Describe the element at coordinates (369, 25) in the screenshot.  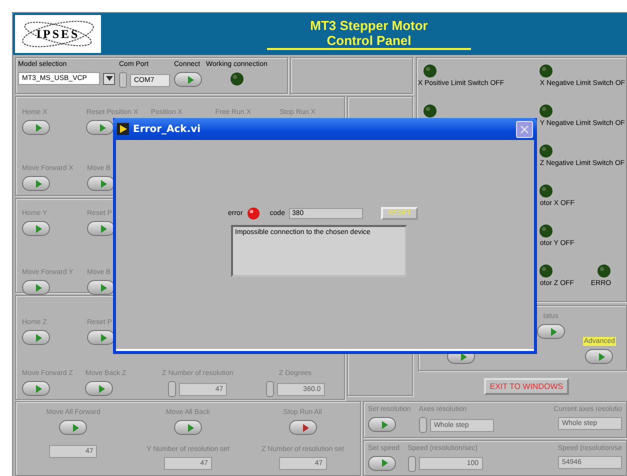
I see `panel-title: MT3 Stepper Motor` at that location.